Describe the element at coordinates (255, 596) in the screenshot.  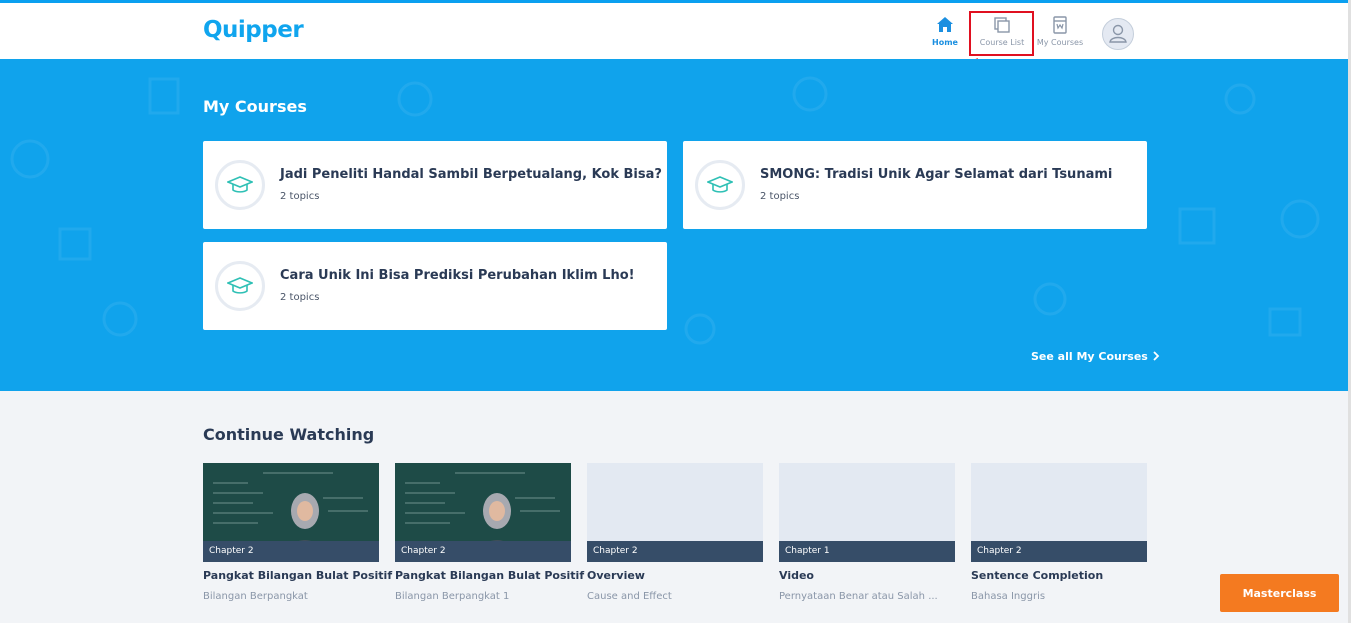
I see `video-subtitle: Bilangan Berpangkat` at that location.